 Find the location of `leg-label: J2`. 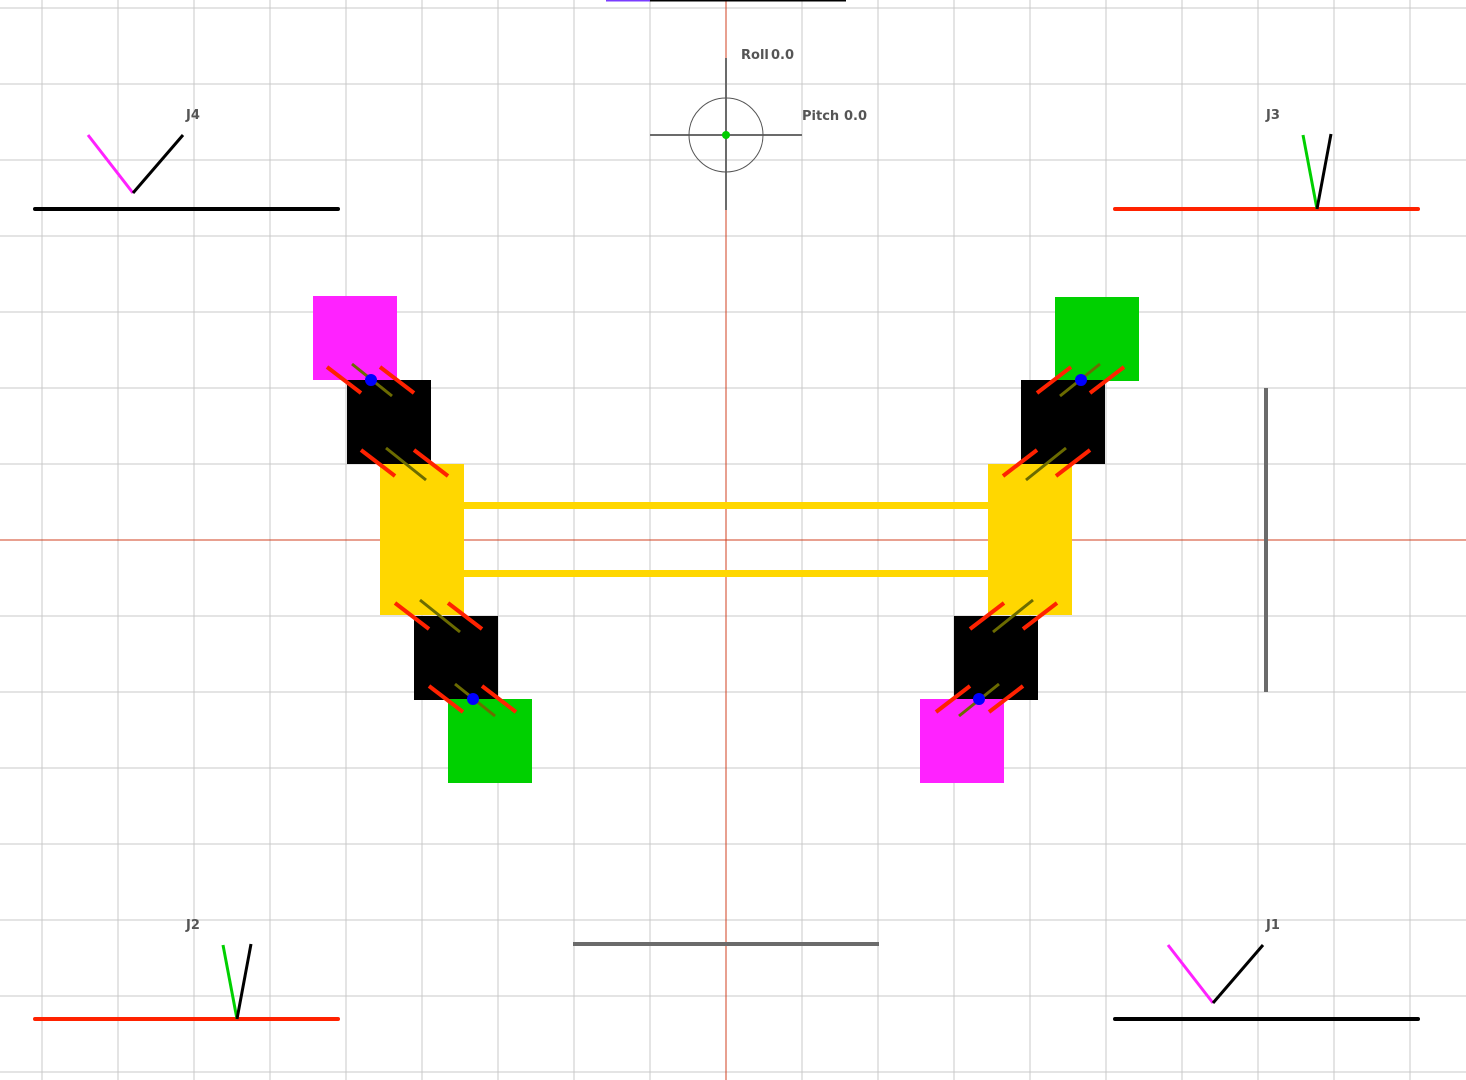

leg-label: J2 is located at coordinates (192, 925).